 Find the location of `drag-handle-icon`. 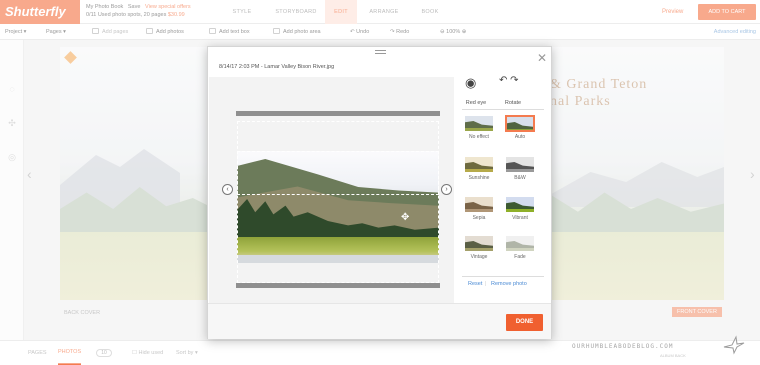

drag-handle-icon is located at coordinates (380, 52).